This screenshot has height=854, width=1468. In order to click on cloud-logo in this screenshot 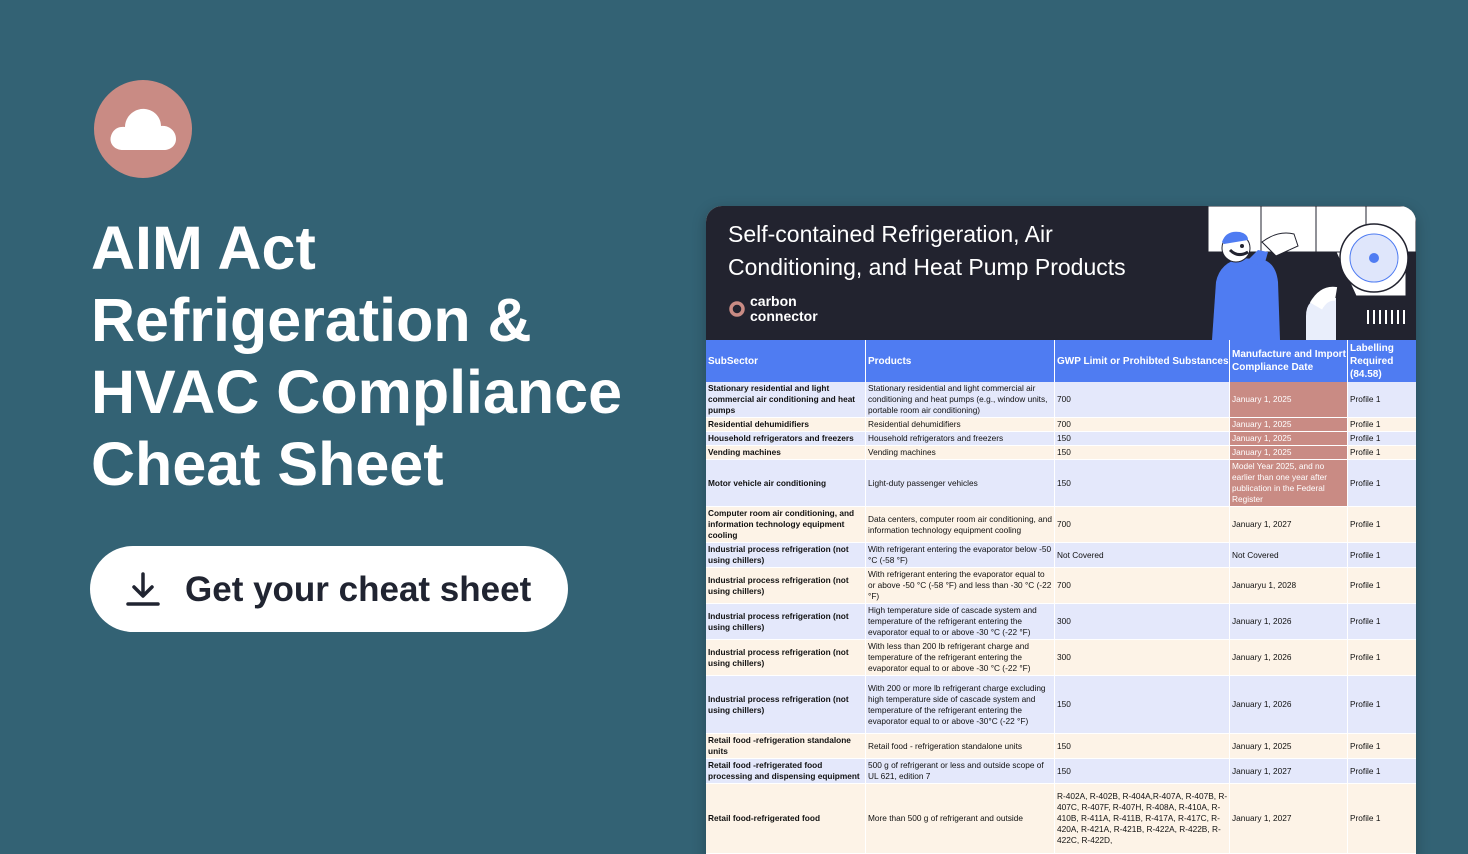, I will do `click(143, 129)`.